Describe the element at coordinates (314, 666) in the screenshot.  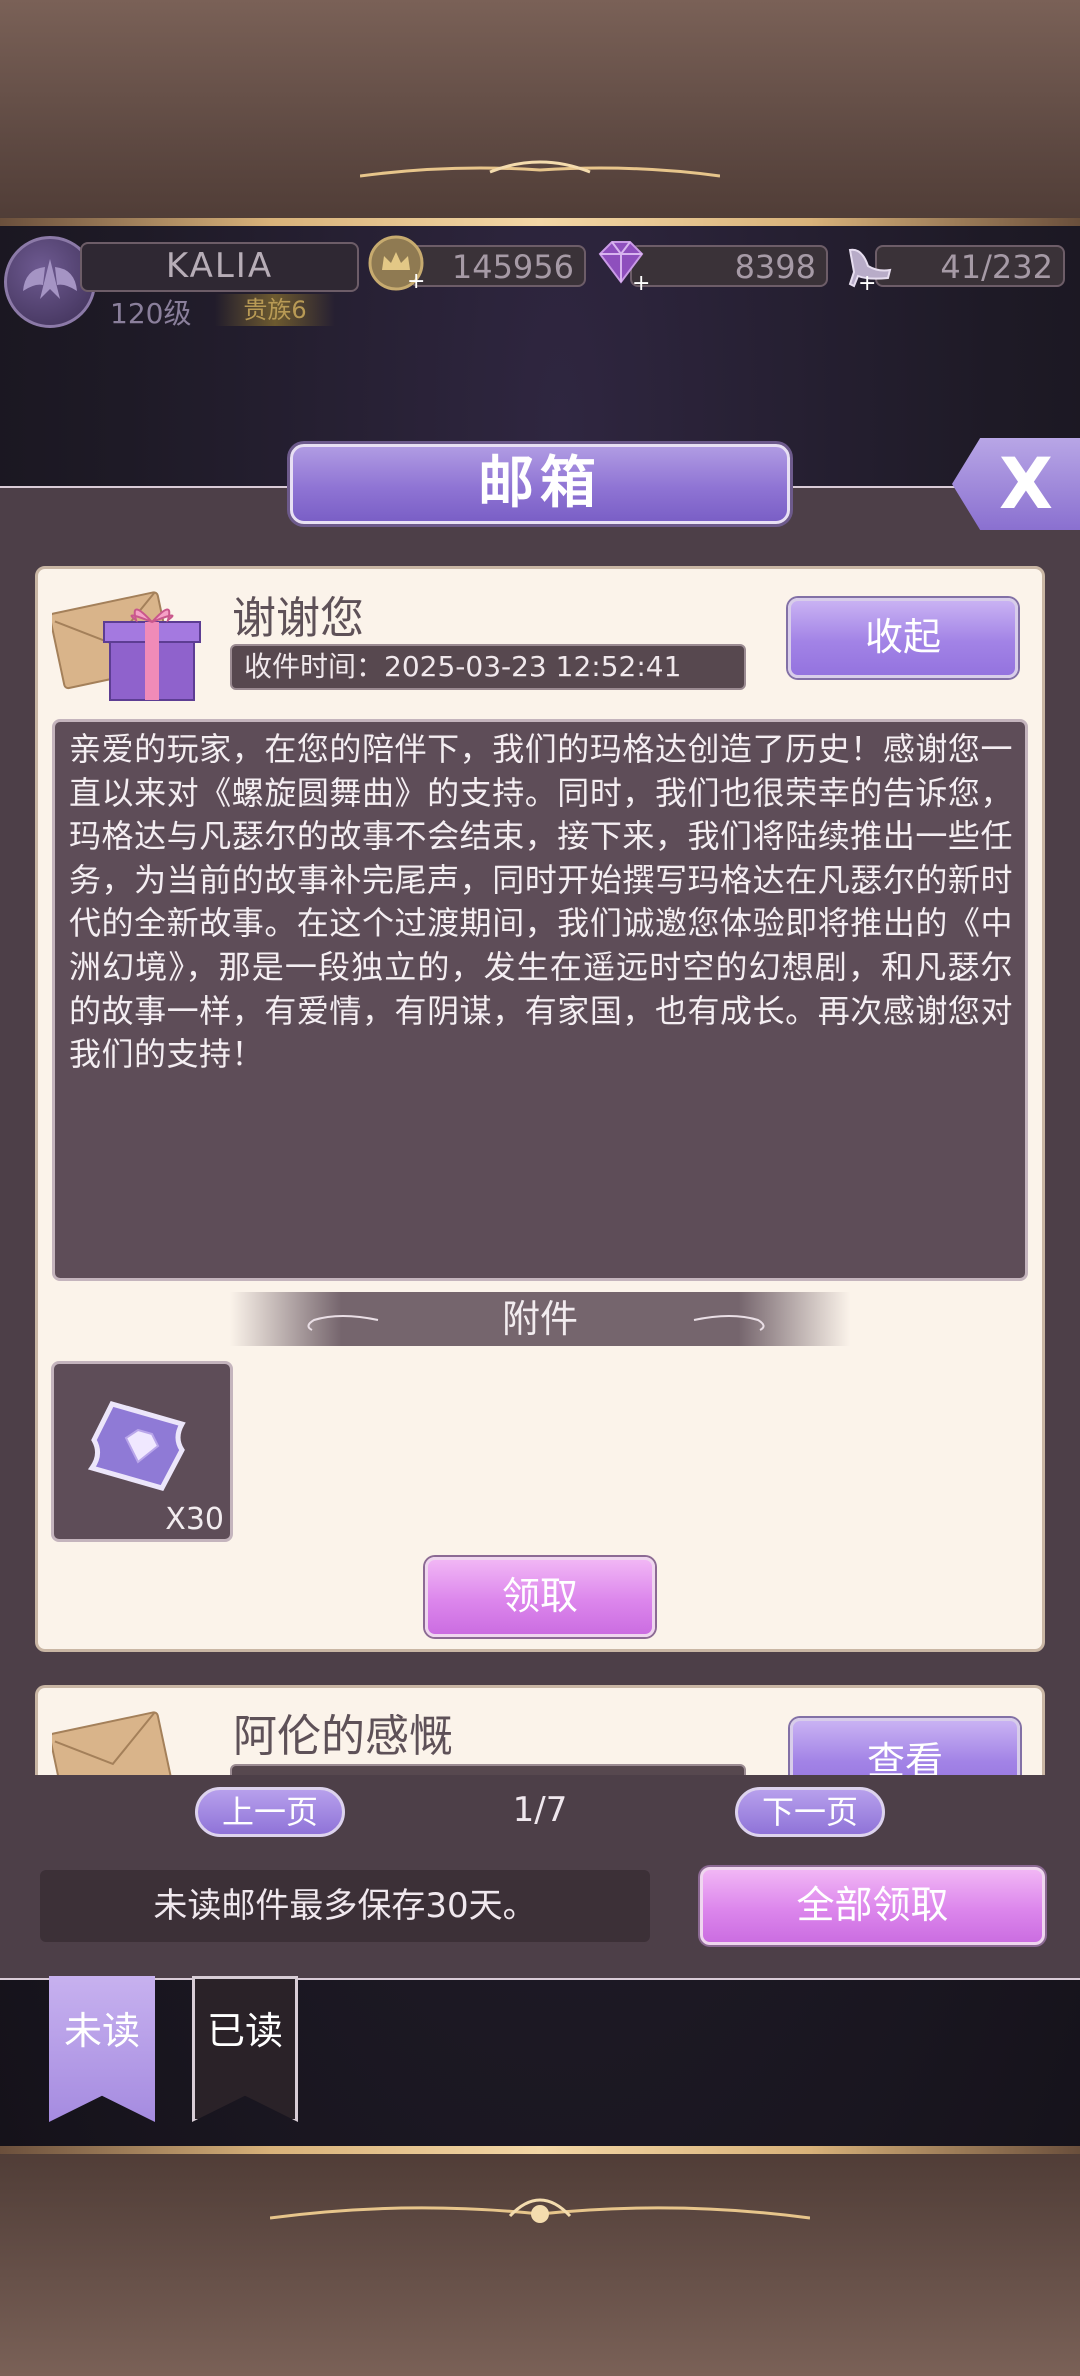
I see `time-label: 收件时间：` at that location.